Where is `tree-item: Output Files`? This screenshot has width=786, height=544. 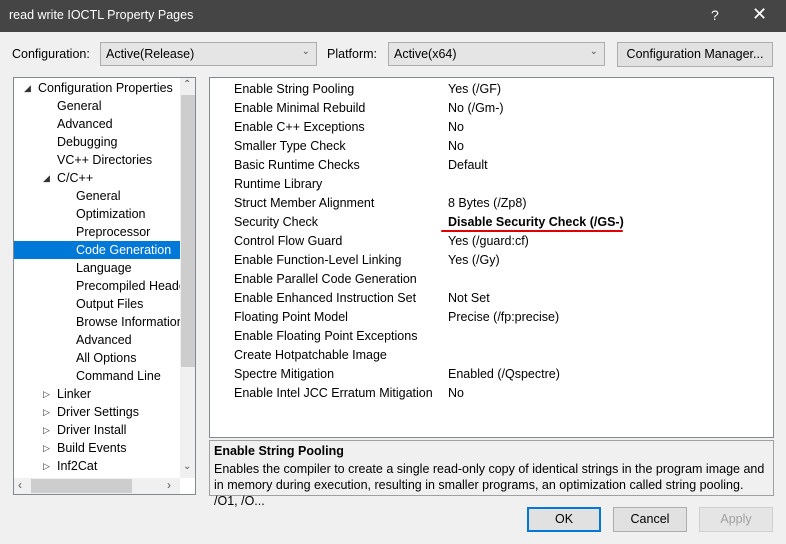
tree-item: Output Files is located at coordinates (97, 304).